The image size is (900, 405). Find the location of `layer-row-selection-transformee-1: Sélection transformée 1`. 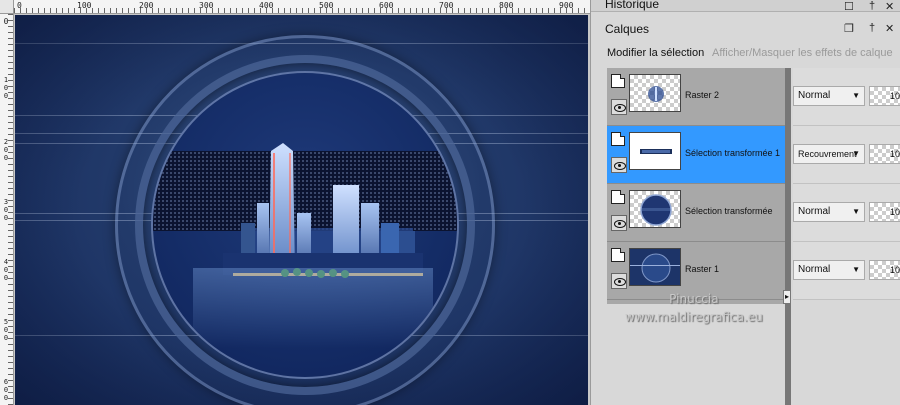

layer-row-selection-transformee-1: Sélection transformée 1 is located at coordinates (696, 155).